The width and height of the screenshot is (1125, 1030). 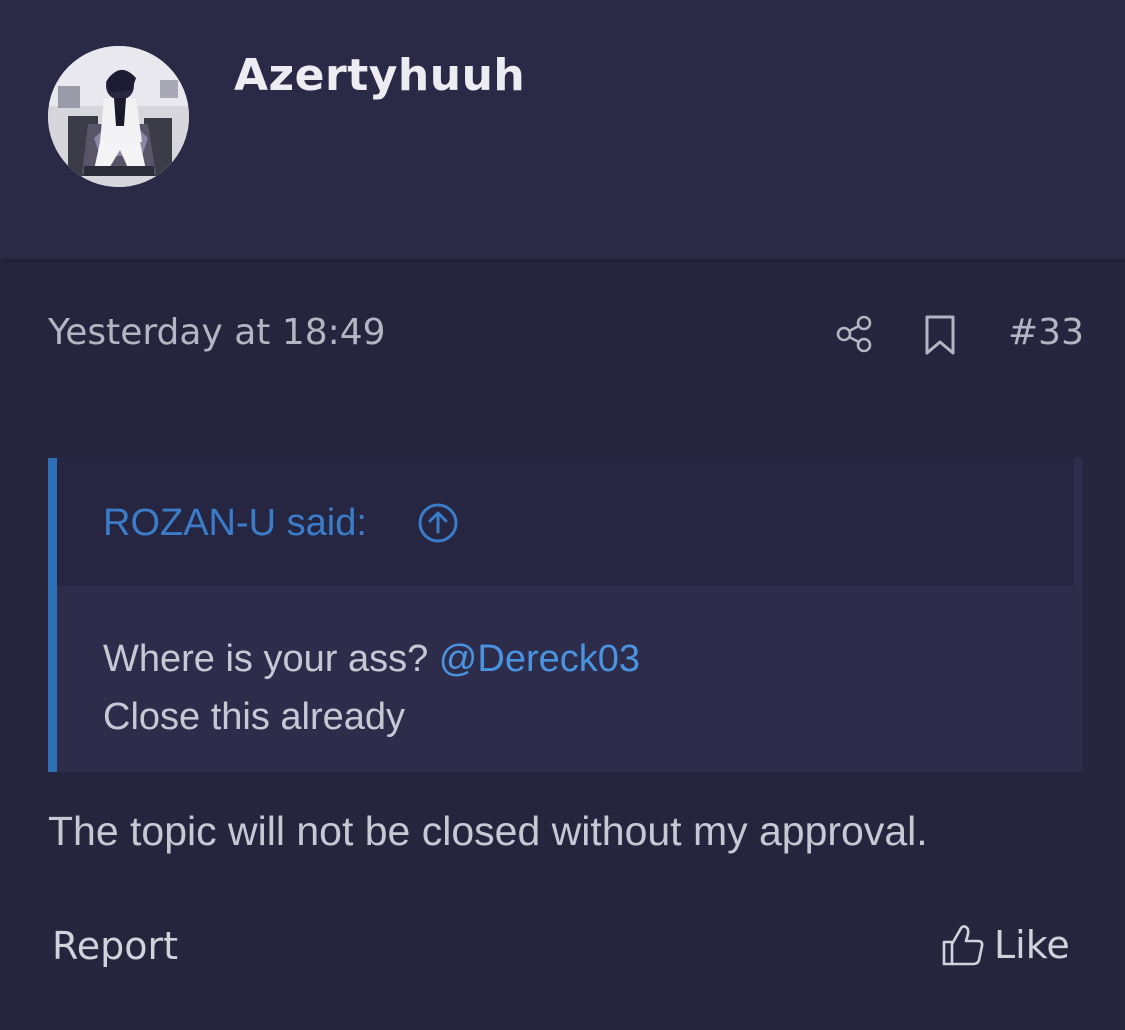 I want to click on quote-header: ROZAN-U said:, so click(x=565, y=522).